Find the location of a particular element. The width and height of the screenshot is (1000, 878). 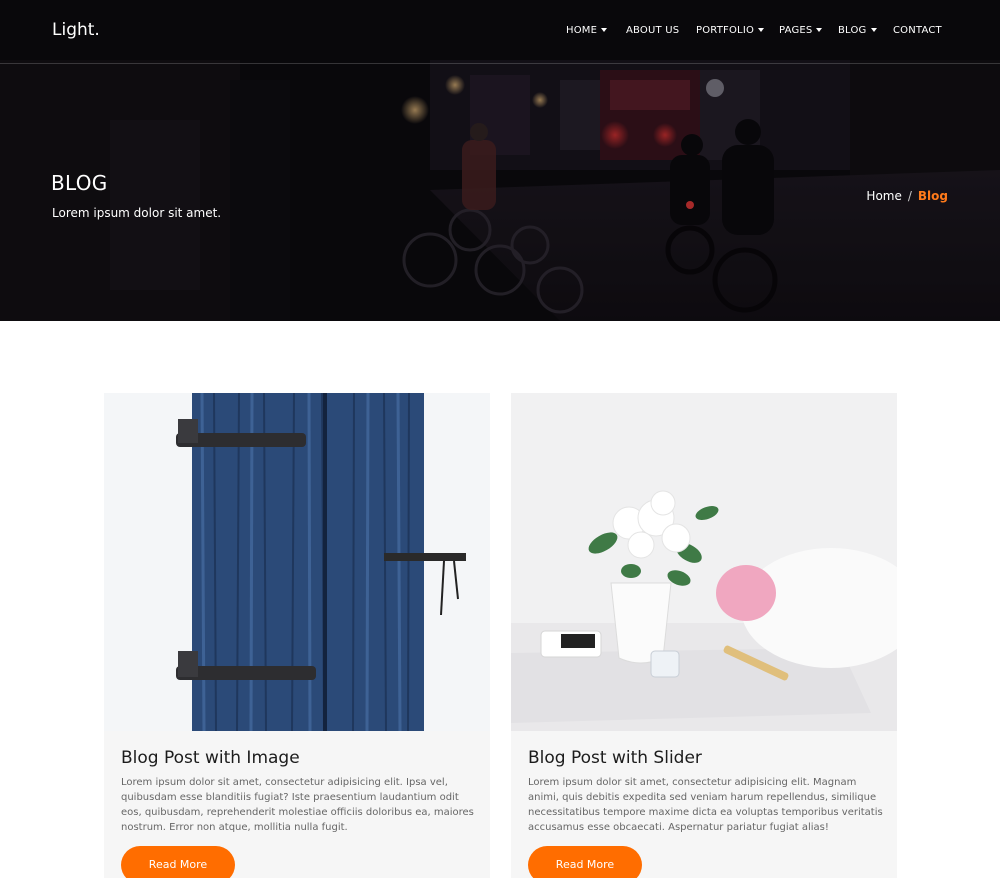

post-thumbnail-door is located at coordinates (297, 562).